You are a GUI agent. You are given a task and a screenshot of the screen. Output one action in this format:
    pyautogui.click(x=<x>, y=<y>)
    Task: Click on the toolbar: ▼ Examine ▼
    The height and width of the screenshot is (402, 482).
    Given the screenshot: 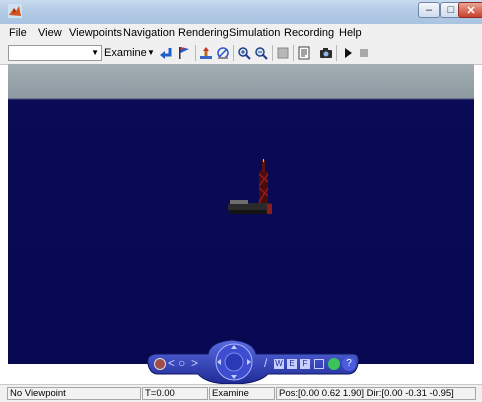 What is the action you would take?
    pyautogui.click(x=241, y=53)
    